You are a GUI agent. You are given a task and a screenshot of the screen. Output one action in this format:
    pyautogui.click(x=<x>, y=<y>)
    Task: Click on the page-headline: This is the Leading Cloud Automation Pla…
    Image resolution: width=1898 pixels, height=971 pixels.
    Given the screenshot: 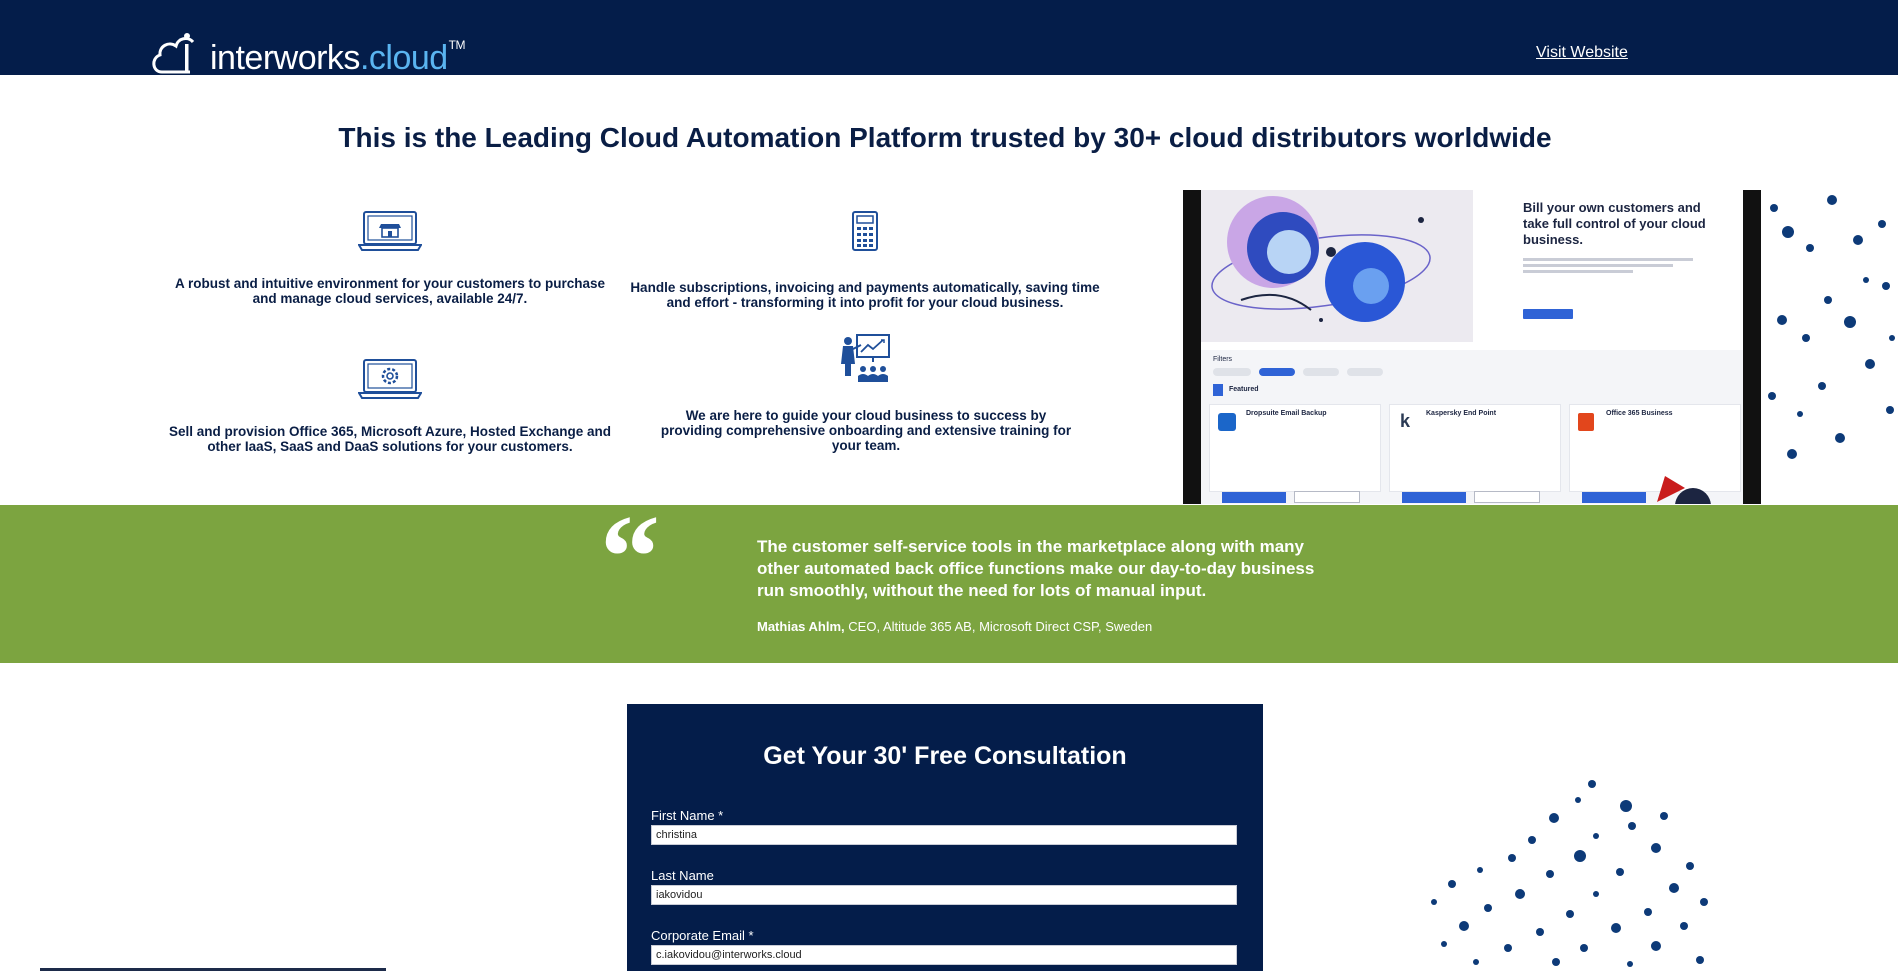 What is the action you would take?
    pyautogui.click(x=945, y=137)
    